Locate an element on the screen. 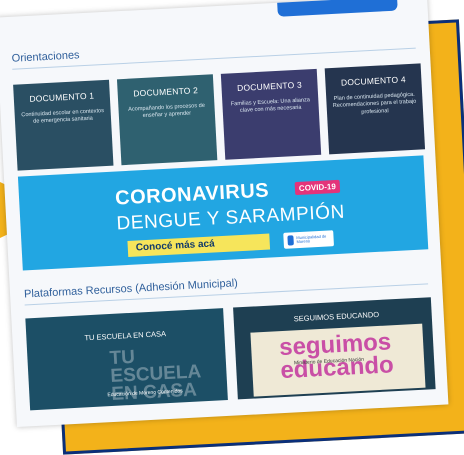 The height and width of the screenshot is (455, 464). document-title: DOCUMENTO 3 is located at coordinates (269, 86).